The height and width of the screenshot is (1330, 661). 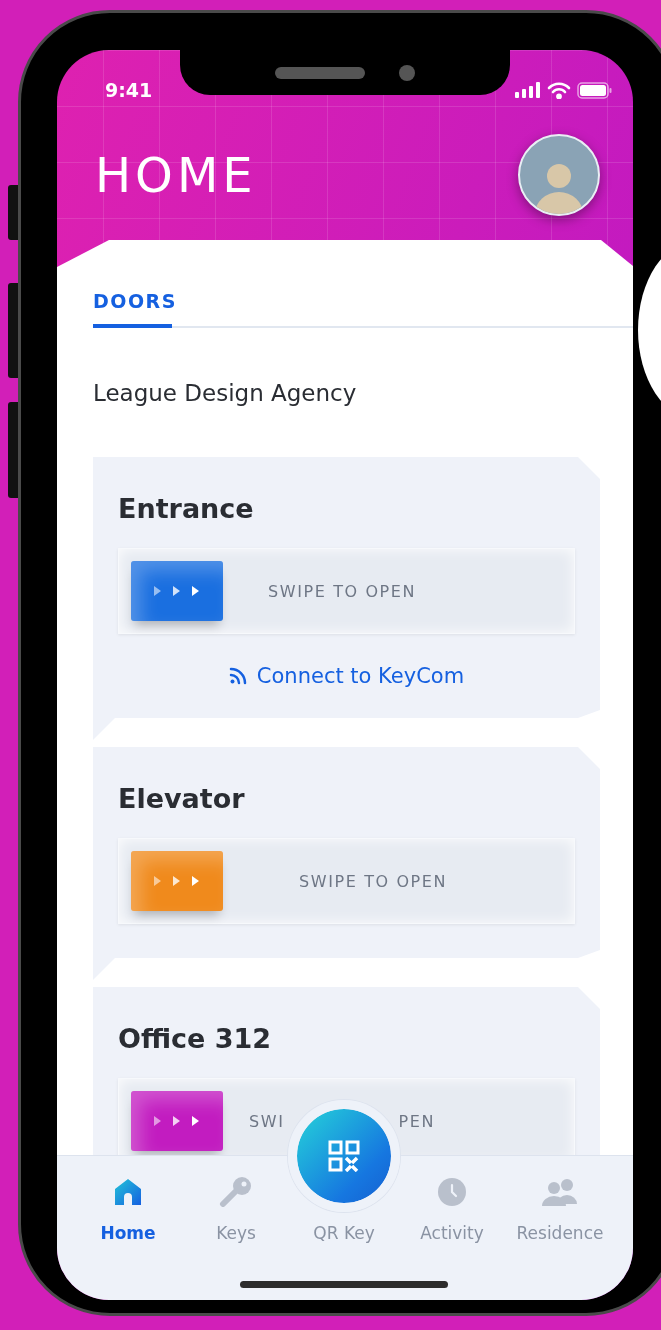 What do you see at coordinates (128, 1192) in the screenshot?
I see `house-icon` at bounding box center [128, 1192].